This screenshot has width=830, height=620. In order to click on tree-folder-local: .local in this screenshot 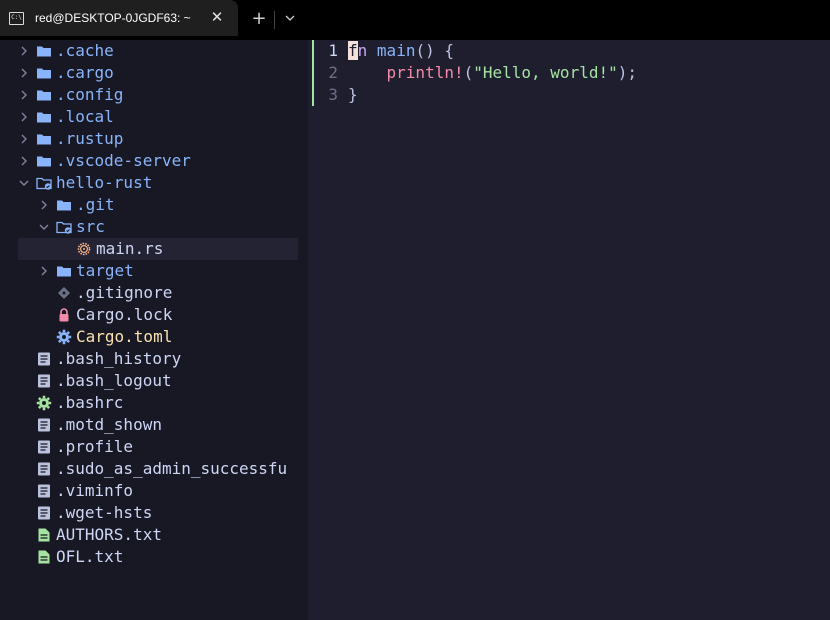, I will do `click(158, 117)`.